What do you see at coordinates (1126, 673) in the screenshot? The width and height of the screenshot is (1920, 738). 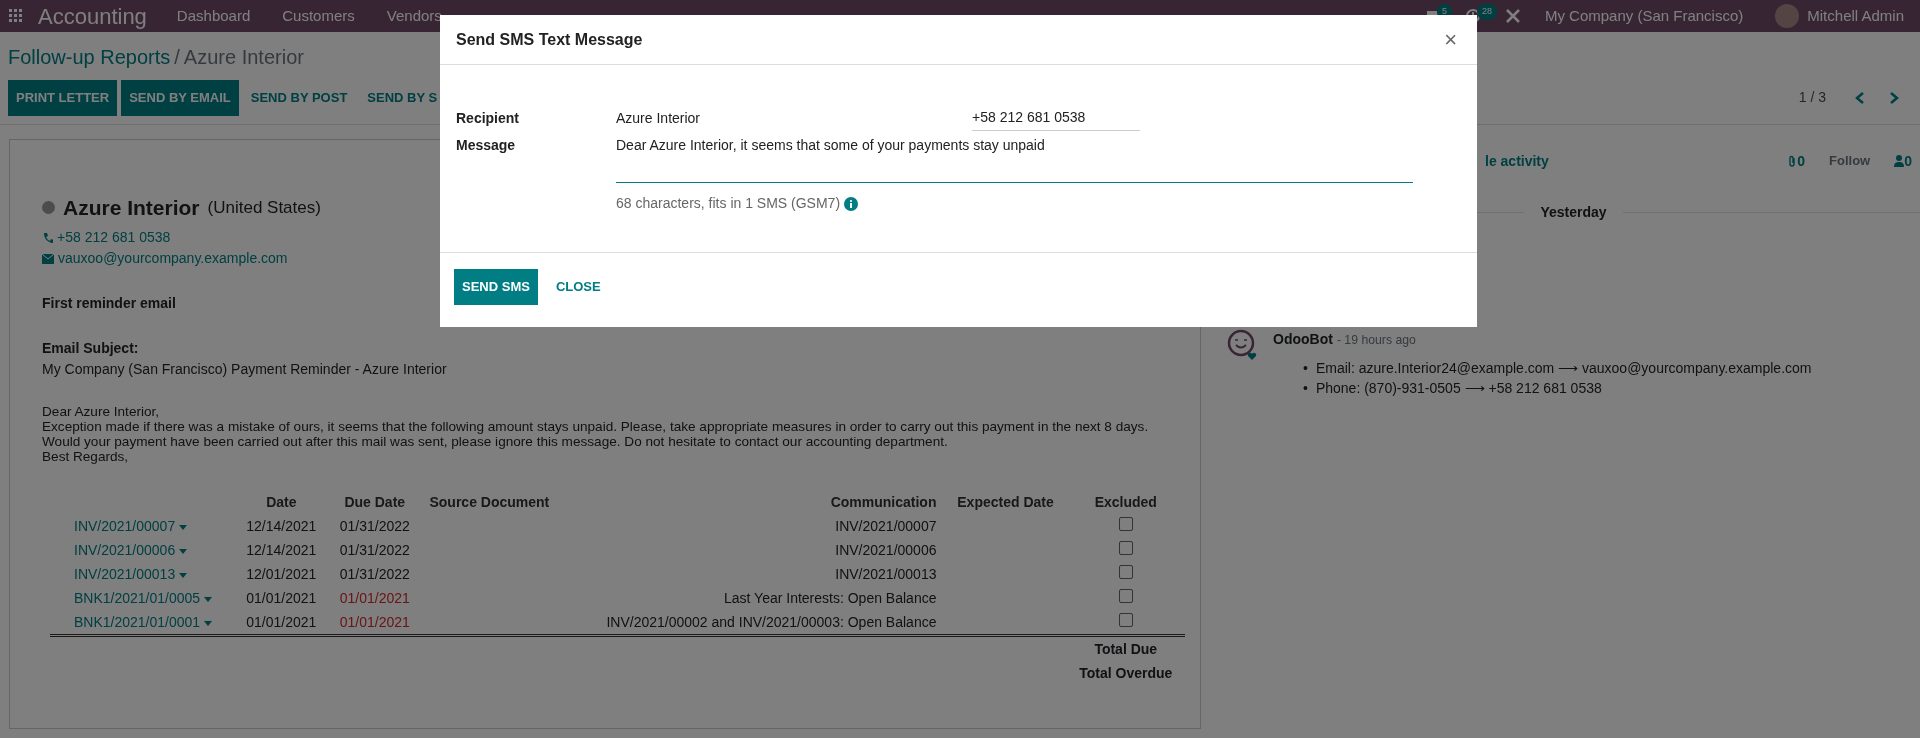 I see `total-label: Total Overdue` at bounding box center [1126, 673].